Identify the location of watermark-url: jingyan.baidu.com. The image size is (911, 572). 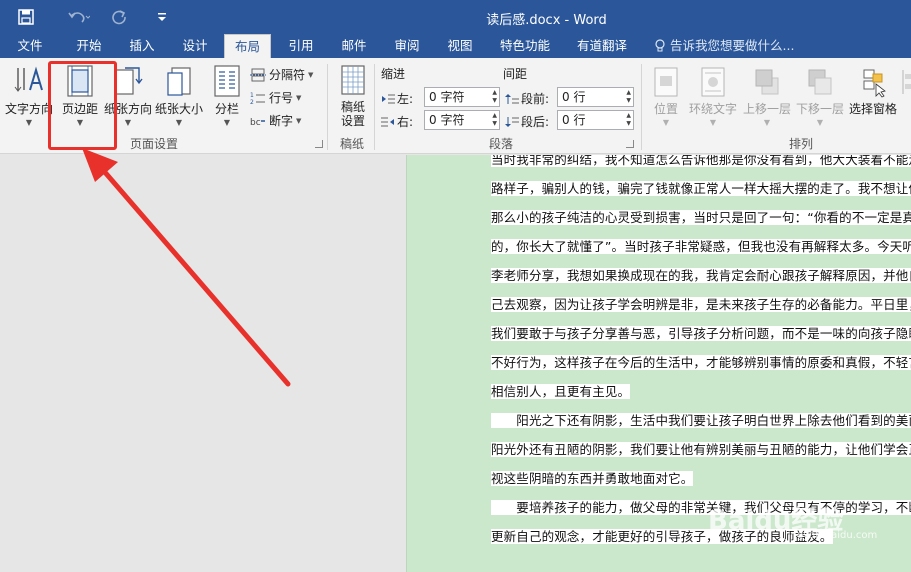
(831, 535).